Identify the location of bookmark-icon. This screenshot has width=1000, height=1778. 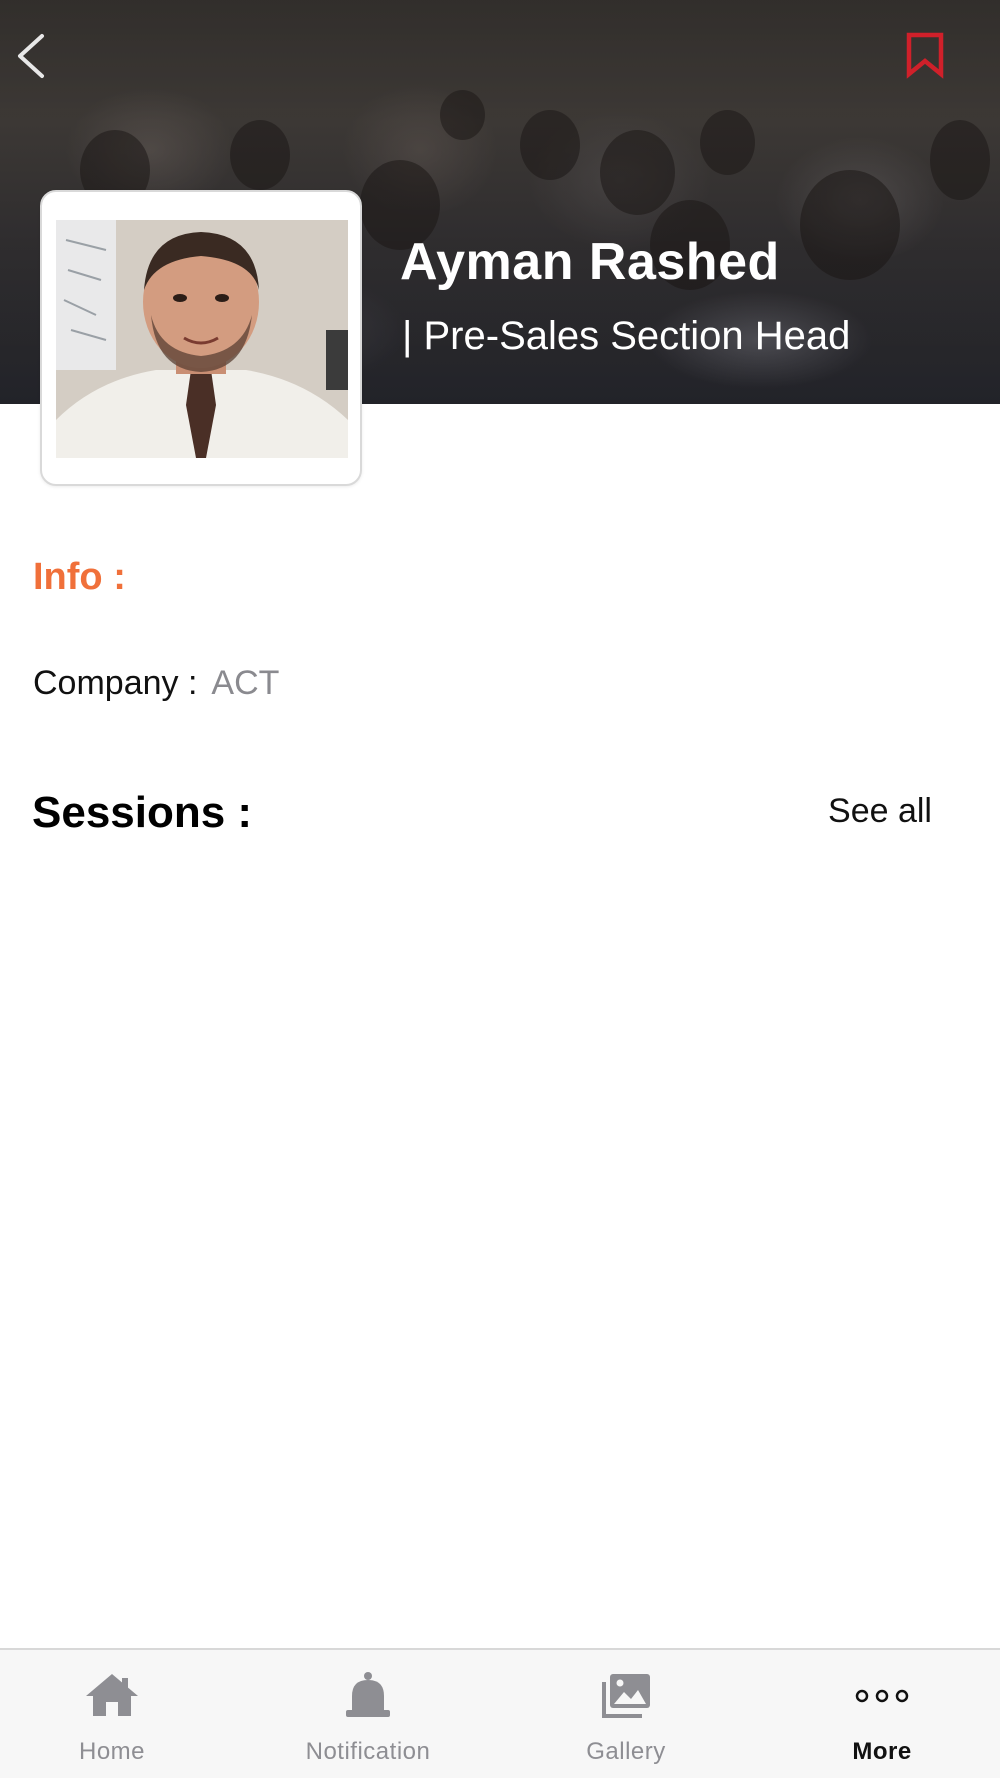
(925, 55).